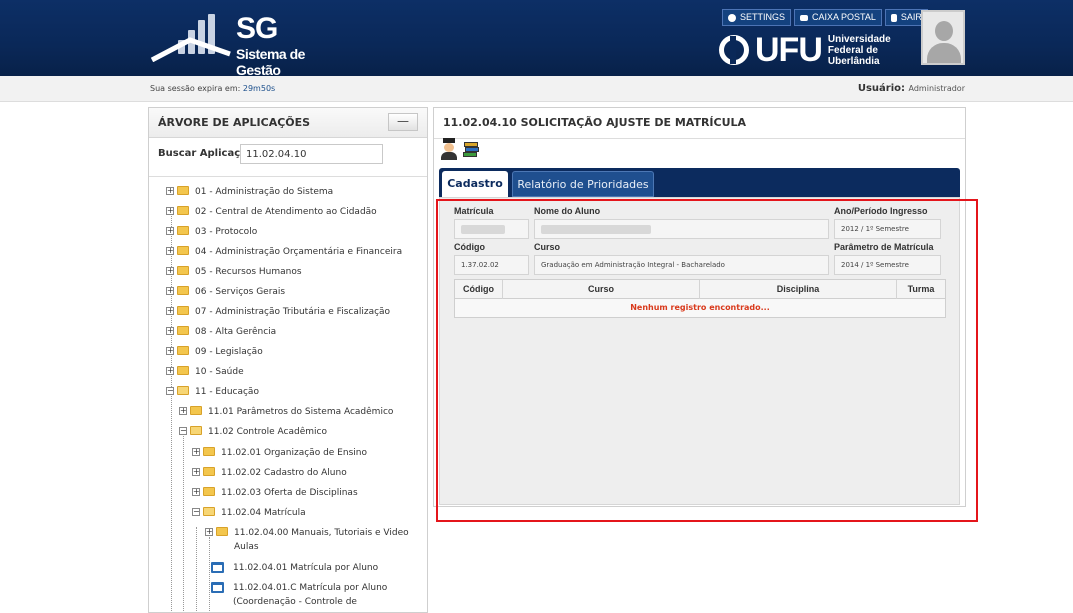 The width and height of the screenshot is (1073, 613). What do you see at coordinates (944, 31) in the screenshot?
I see `avatar-head-icon` at bounding box center [944, 31].